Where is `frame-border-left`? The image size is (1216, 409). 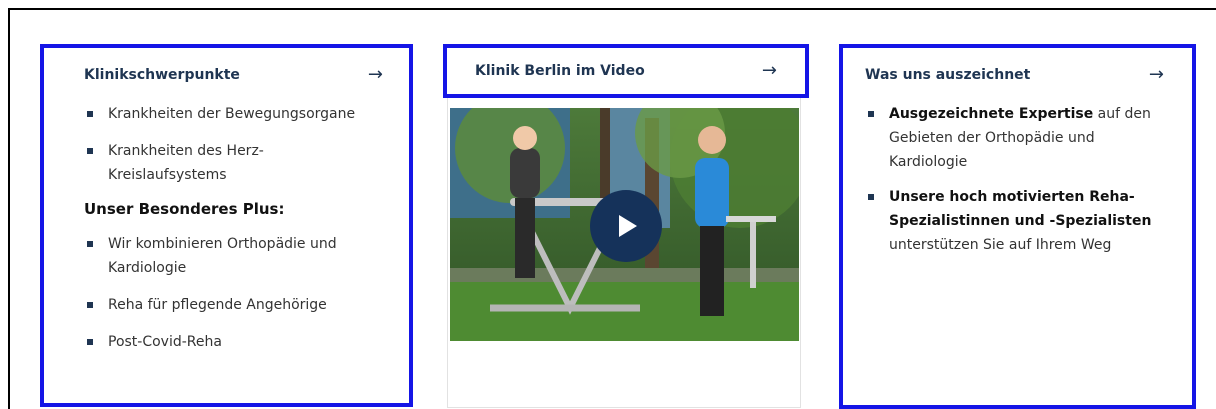
frame-border-left is located at coordinates (9, 208).